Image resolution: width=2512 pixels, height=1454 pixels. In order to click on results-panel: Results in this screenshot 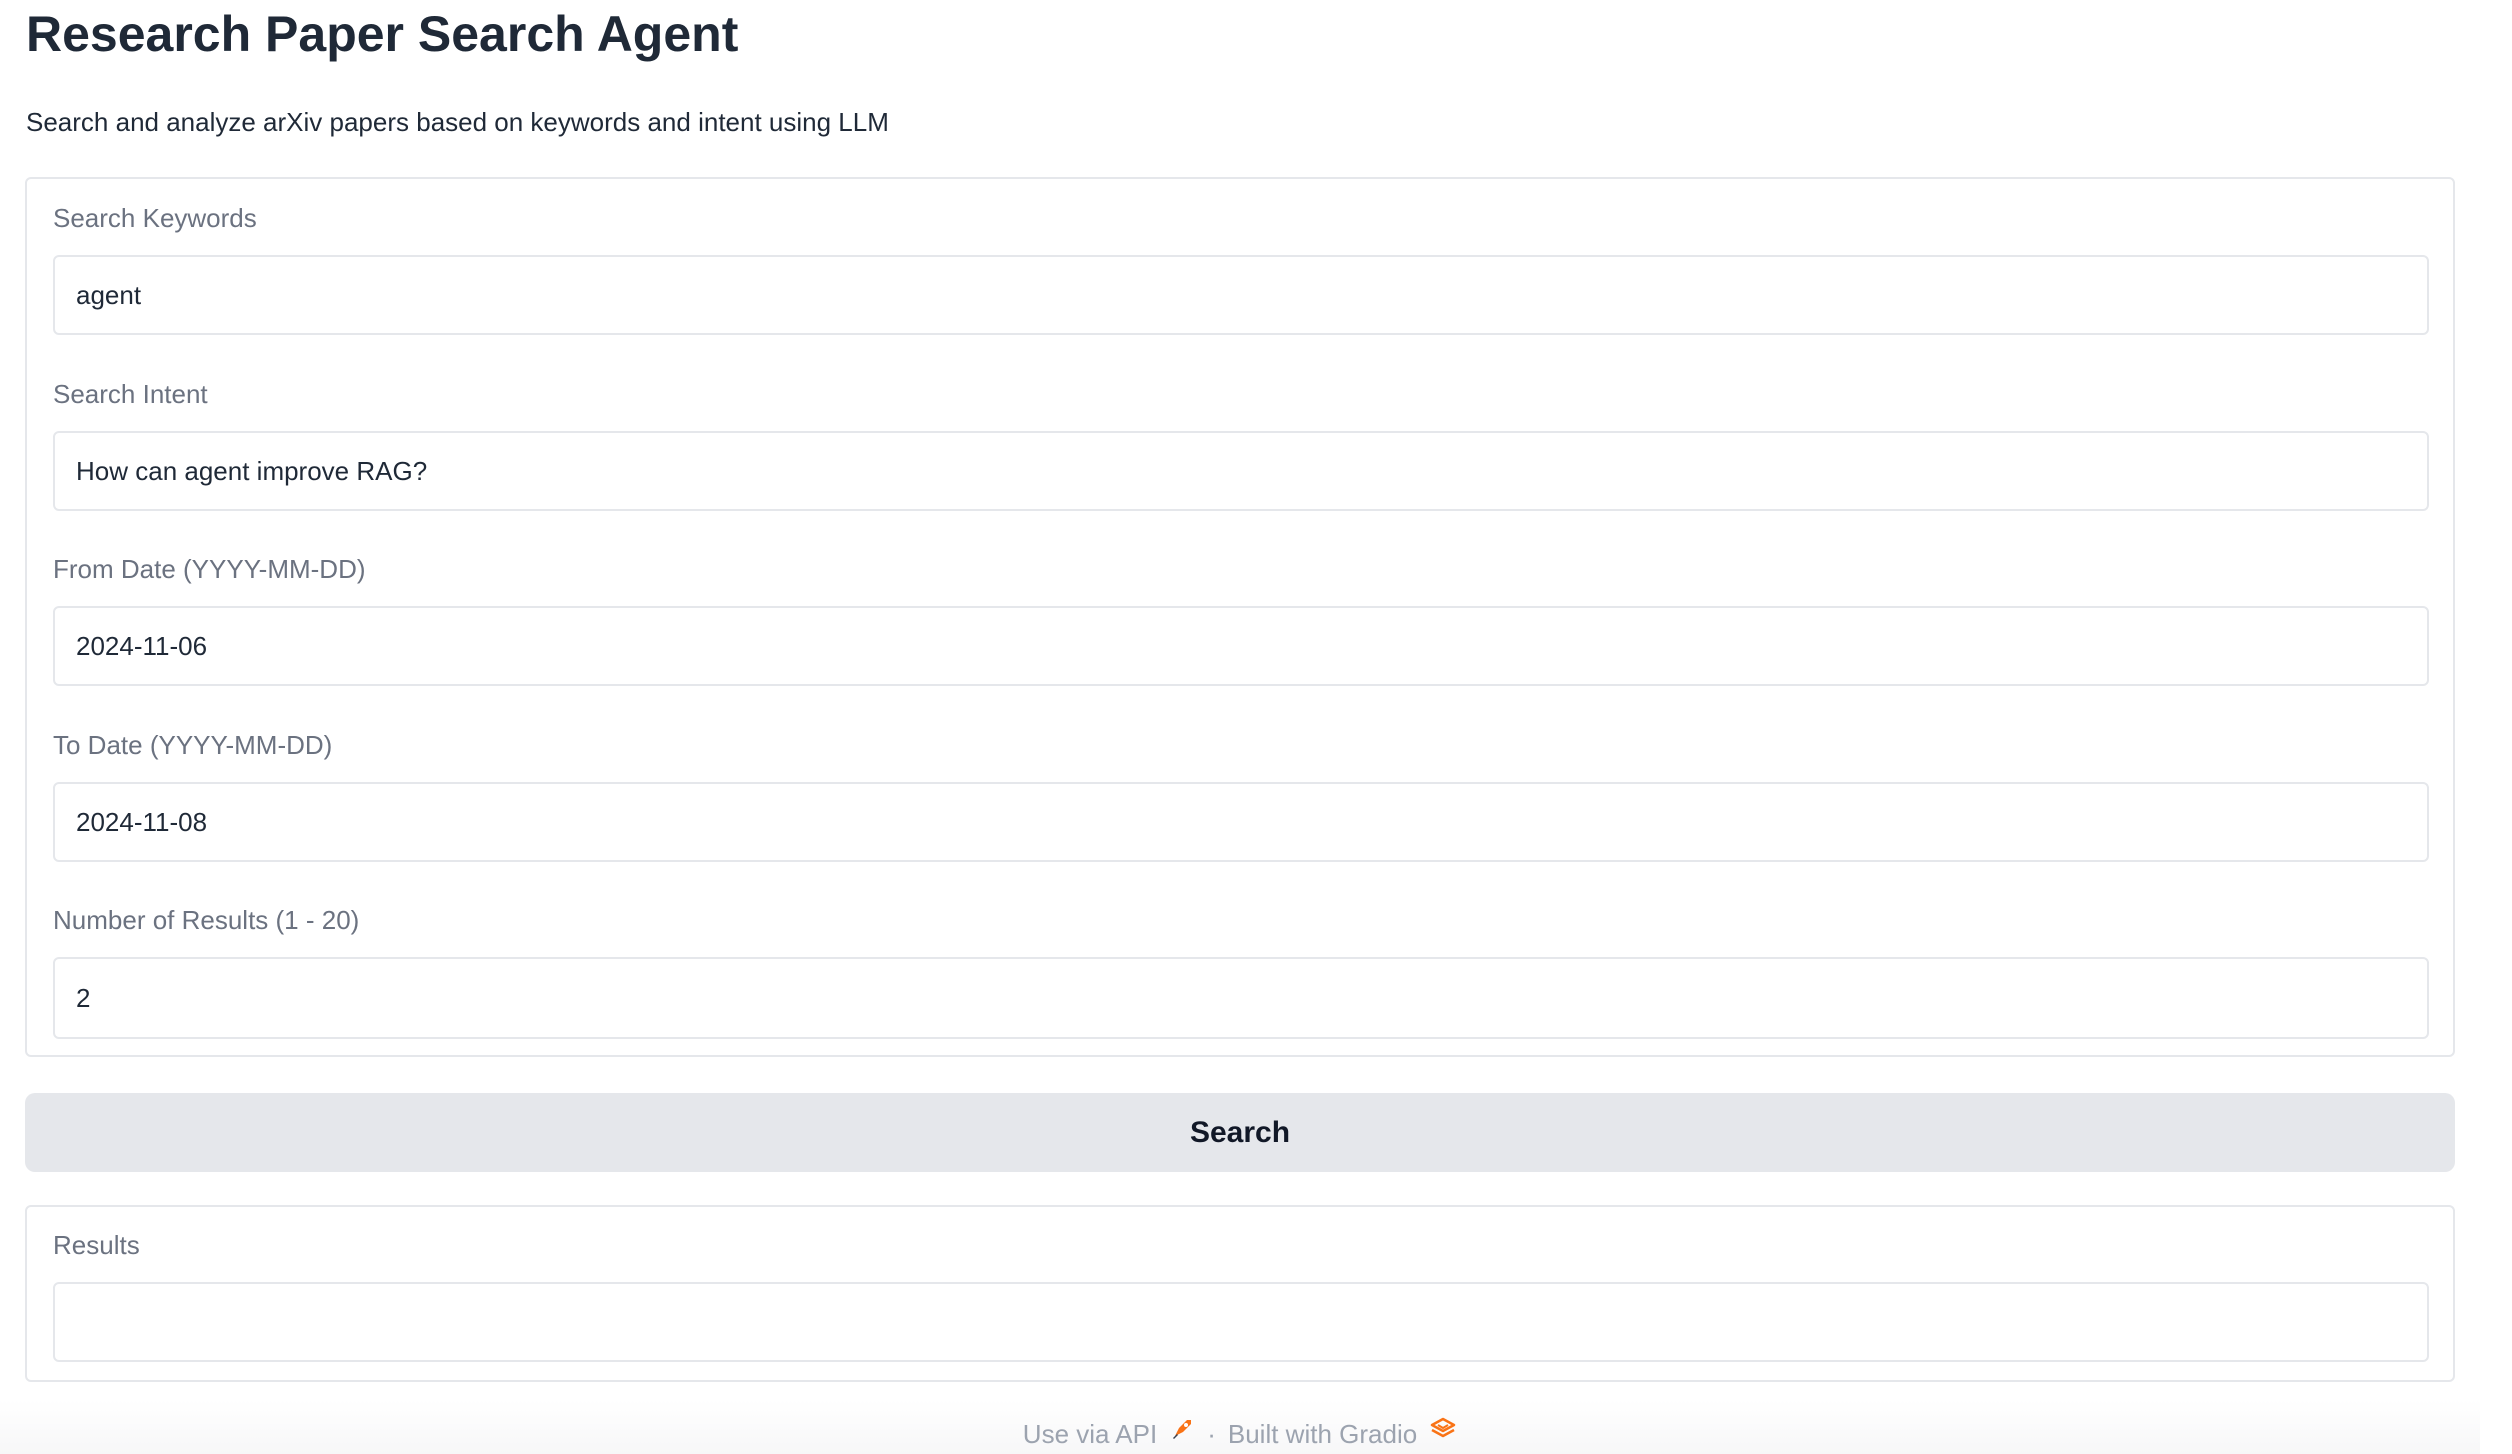, I will do `click(1240, 1293)`.